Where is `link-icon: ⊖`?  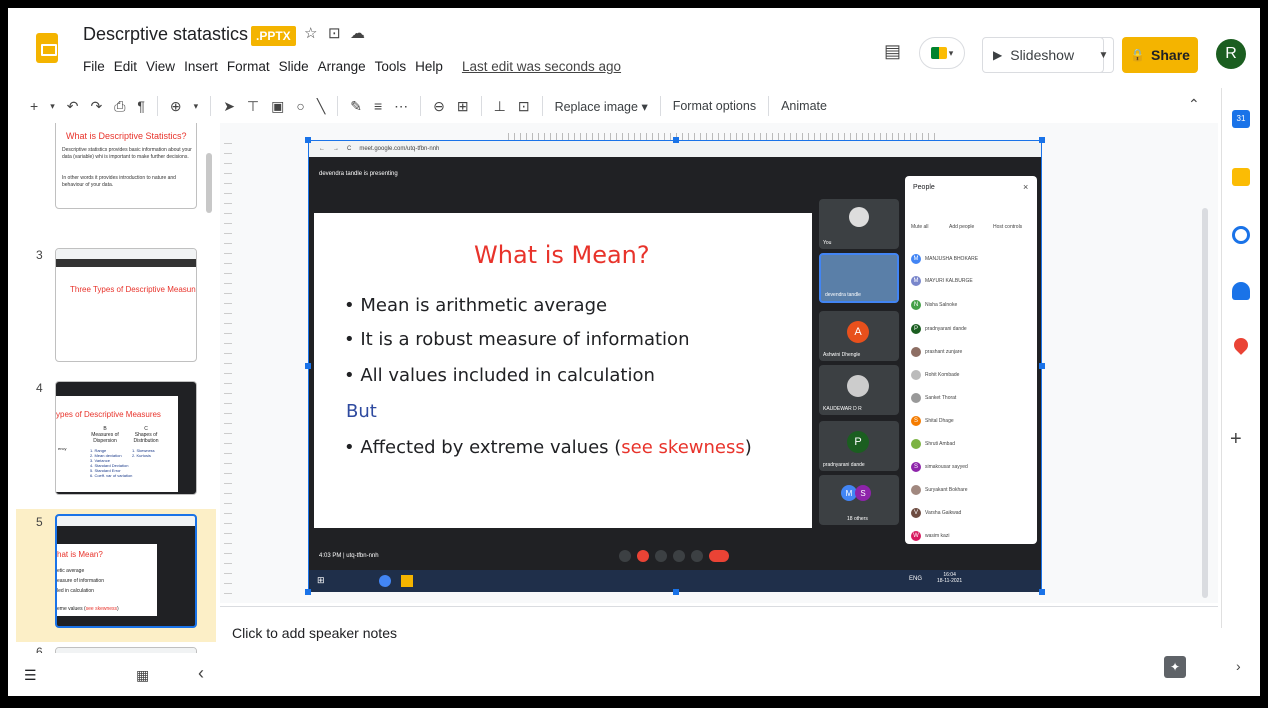 link-icon: ⊖ is located at coordinates (439, 106).